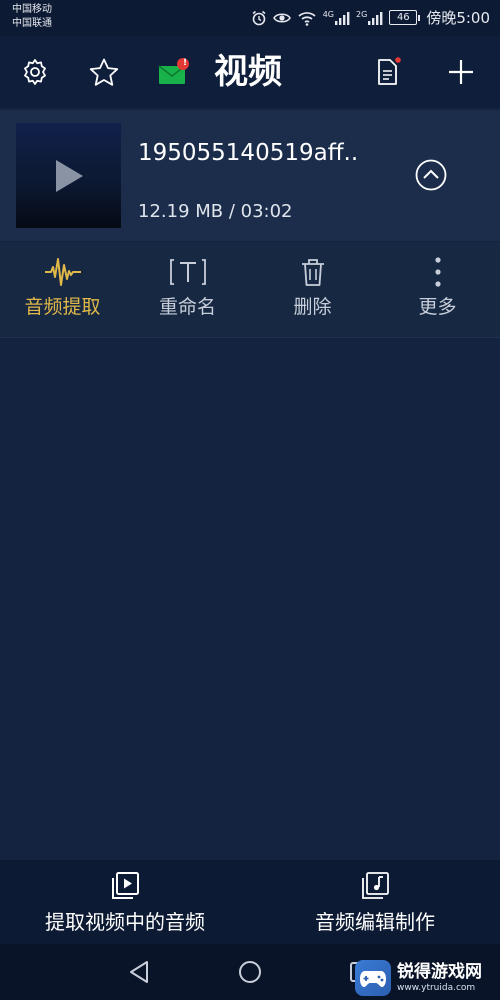 Image resolution: width=500 pixels, height=1000 pixels. I want to click on wifi-icon, so click(307, 18).